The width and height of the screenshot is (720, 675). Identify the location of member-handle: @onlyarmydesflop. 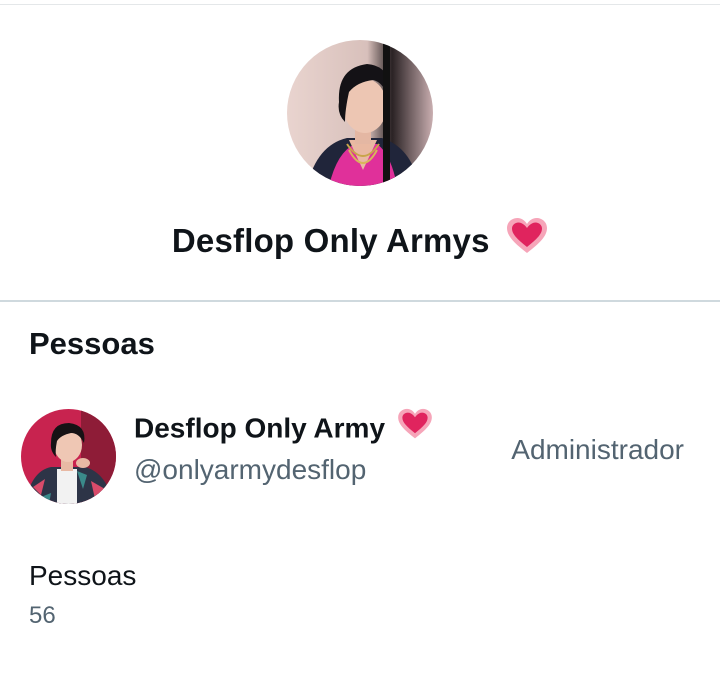
(250, 470).